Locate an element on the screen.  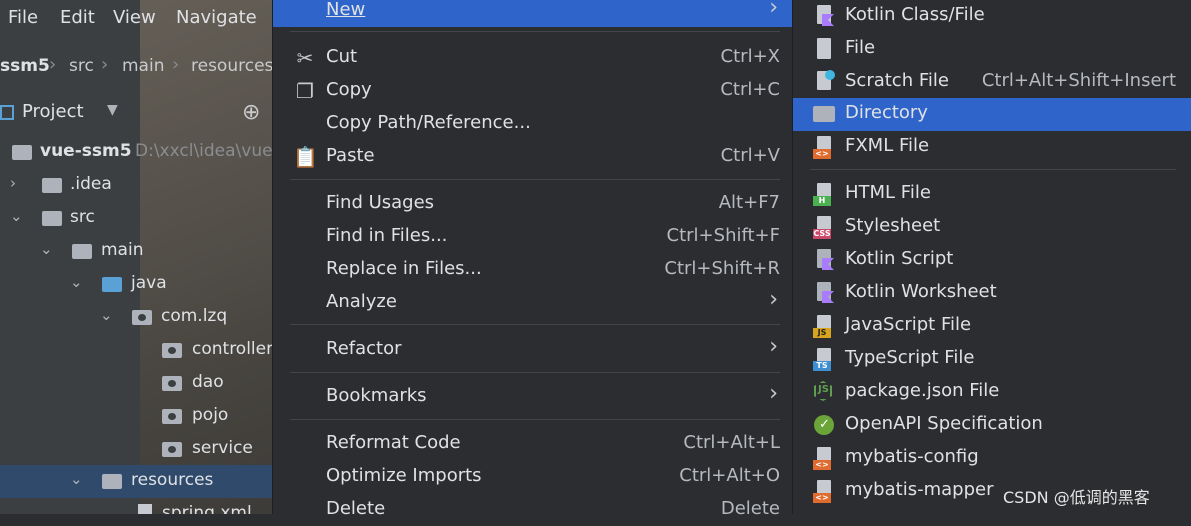
submenu-item-html: H HTML File is located at coordinates (992, 194).